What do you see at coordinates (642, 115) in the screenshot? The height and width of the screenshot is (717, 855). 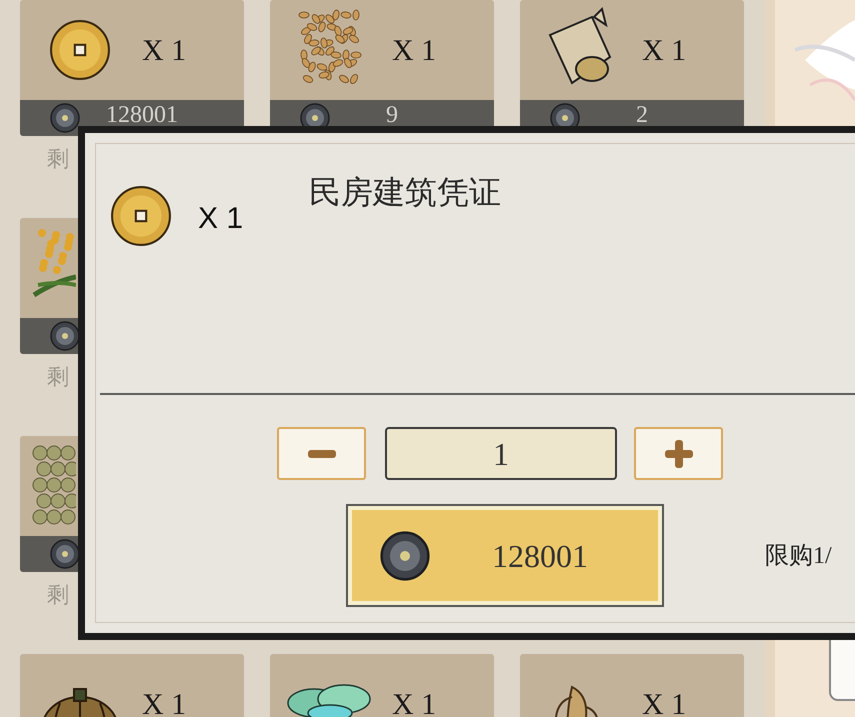 I see `item-price: 2` at bounding box center [642, 115].